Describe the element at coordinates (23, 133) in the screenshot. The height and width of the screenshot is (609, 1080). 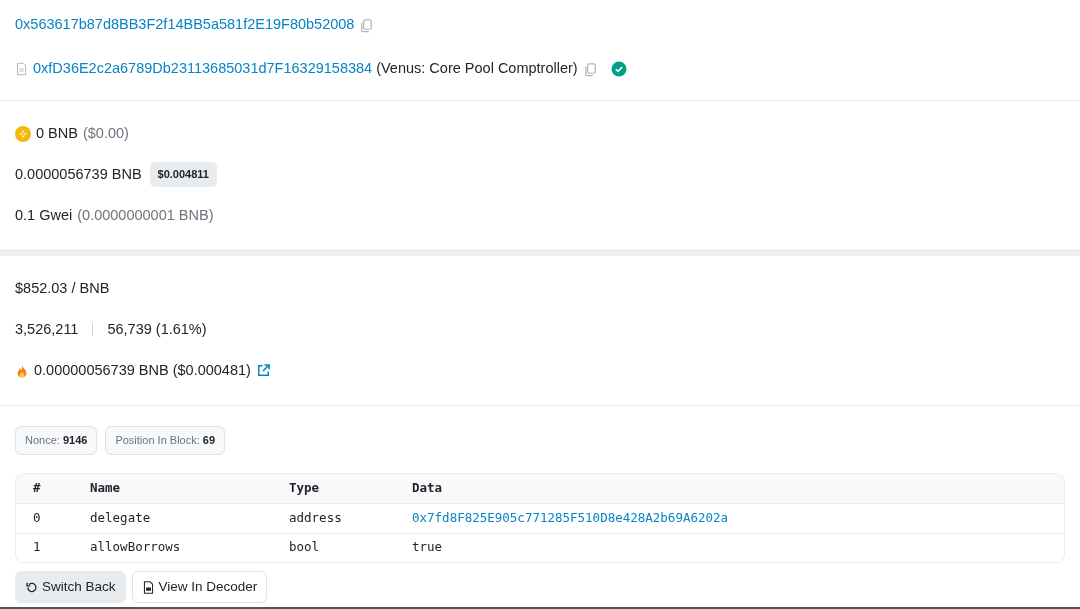
I see `coin-icon` at that location.